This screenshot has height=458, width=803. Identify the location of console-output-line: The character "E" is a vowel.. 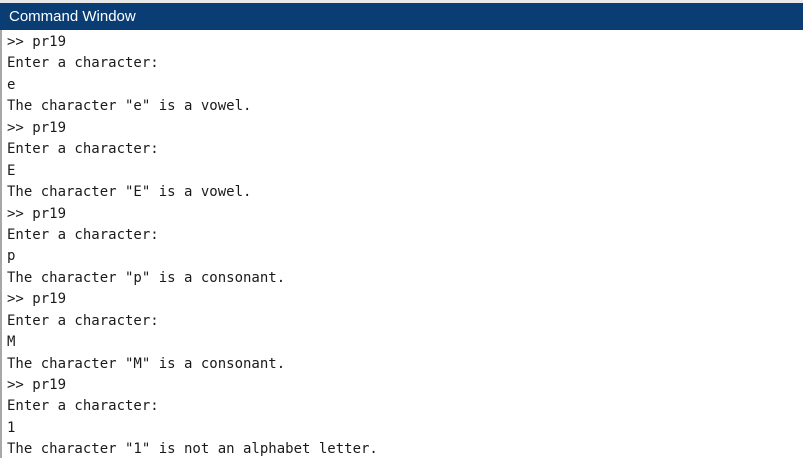
(129, 192).